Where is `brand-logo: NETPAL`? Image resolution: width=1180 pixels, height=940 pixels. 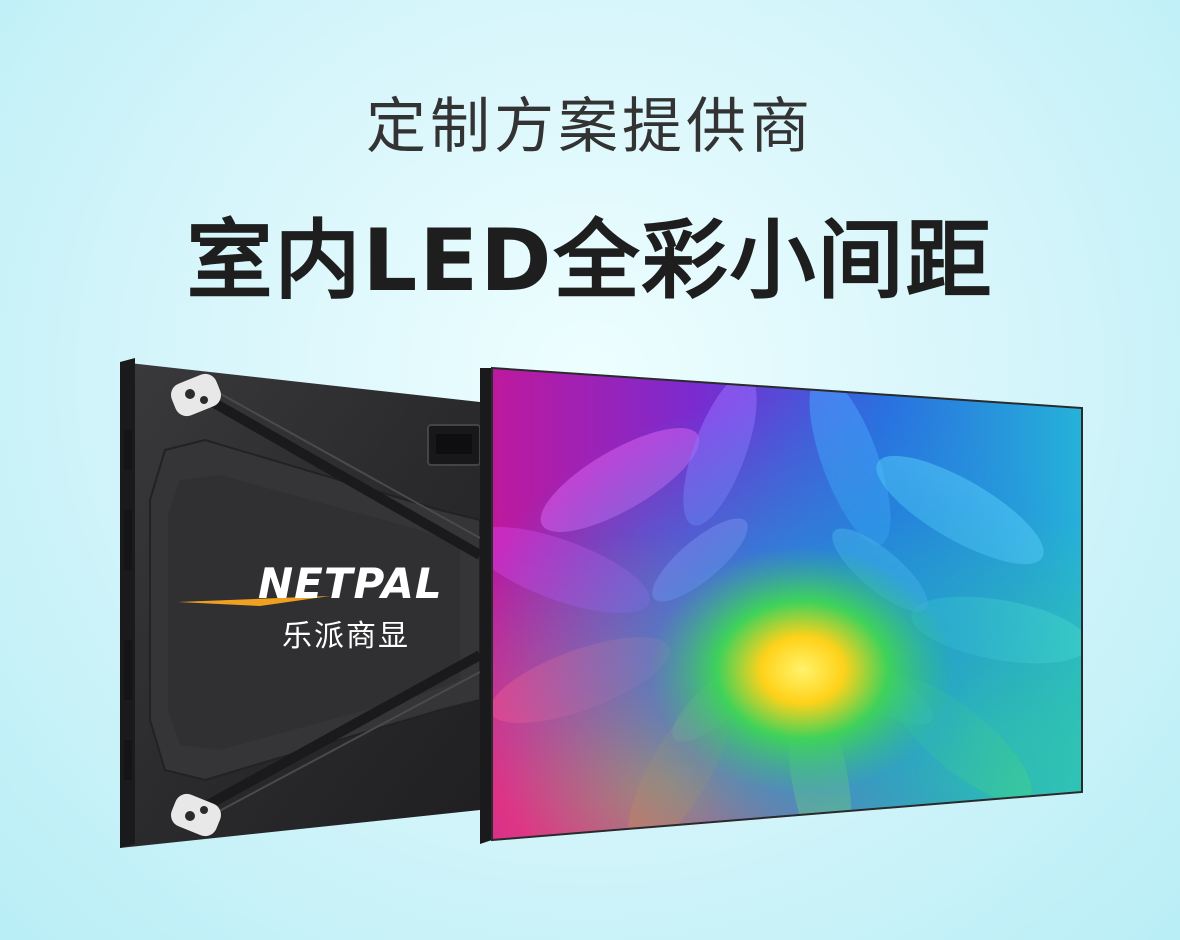
brand-logo: NETPAL is located at coordinates (350, 583).